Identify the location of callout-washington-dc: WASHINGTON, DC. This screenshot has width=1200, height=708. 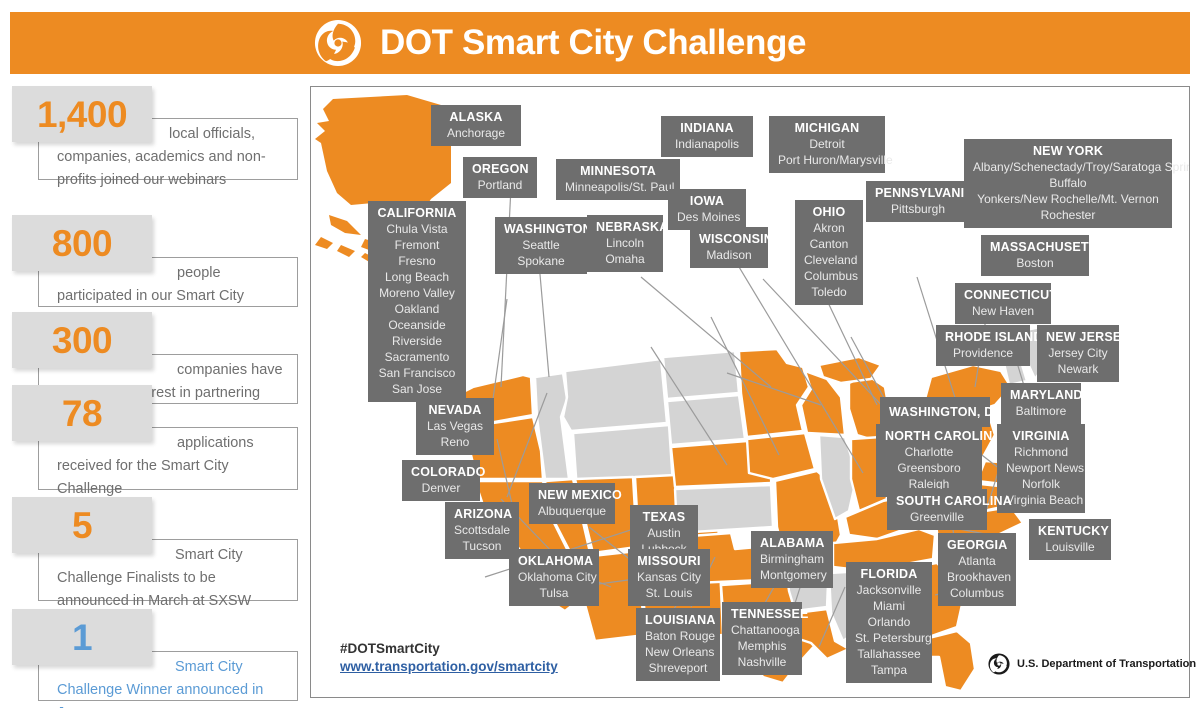
(941, 412).